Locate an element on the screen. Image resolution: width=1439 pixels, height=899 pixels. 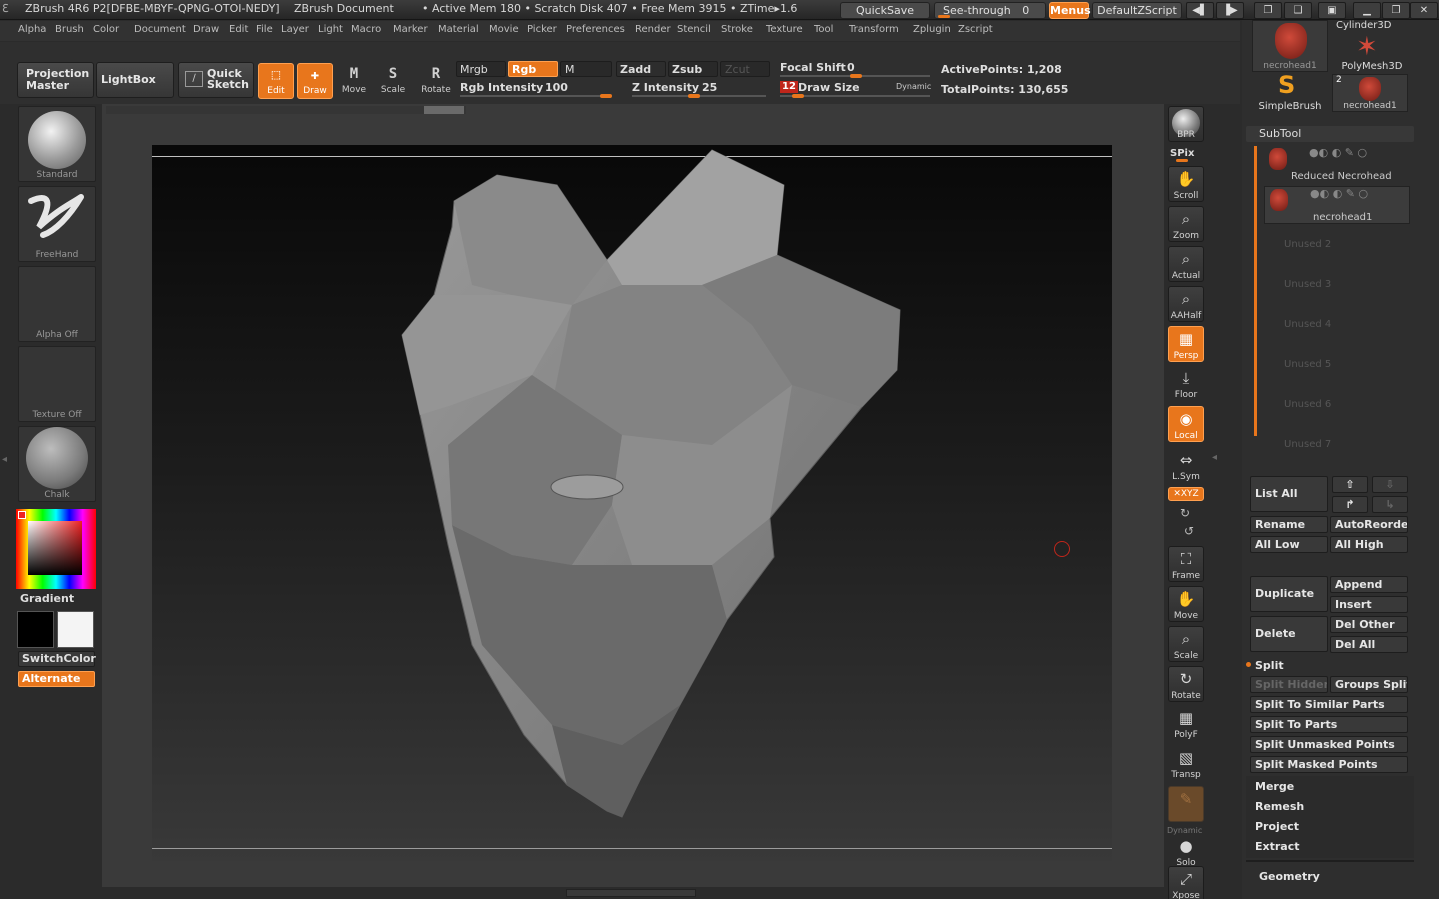
split-to-parts-button: Split To Parts is located at coordinates (1329, 724).